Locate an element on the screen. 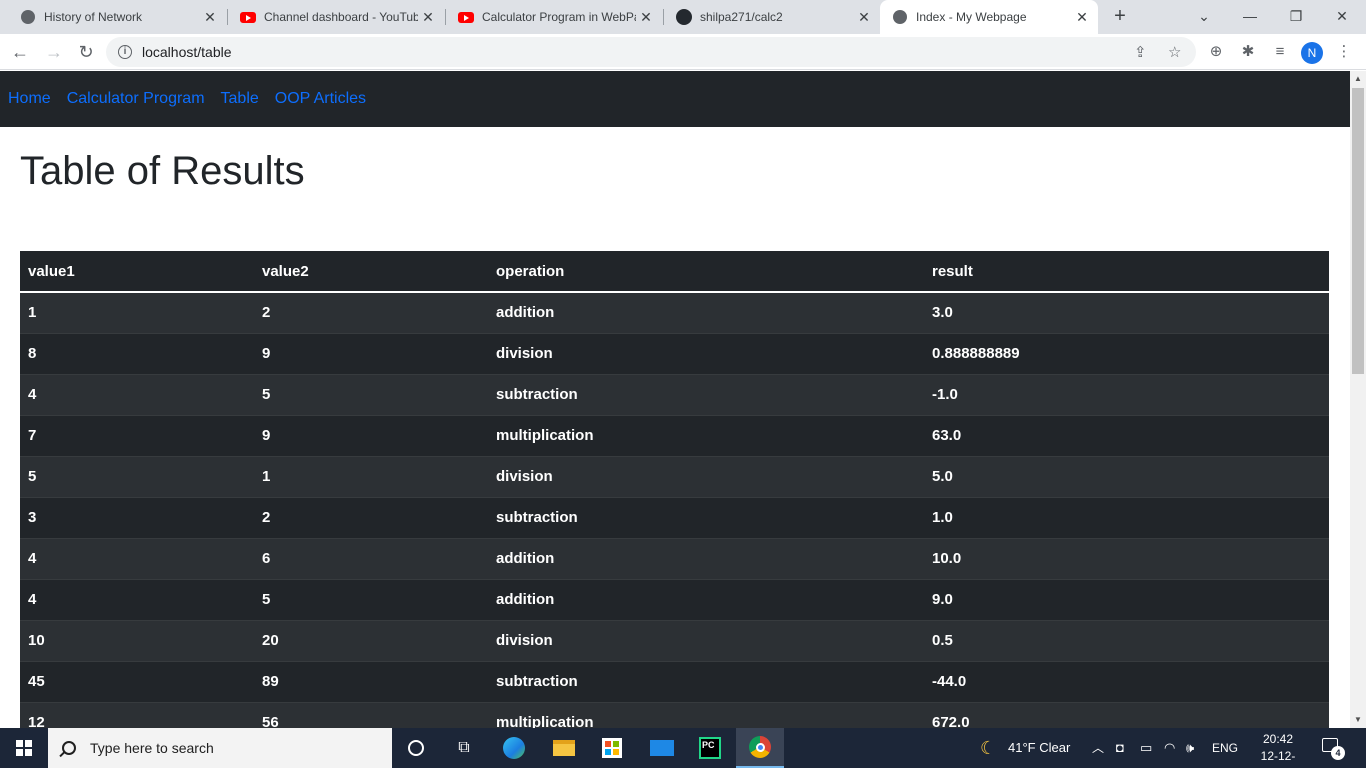 The image size is (1366, 782). cell-value2: 56 is located at coordinates (270, 721).